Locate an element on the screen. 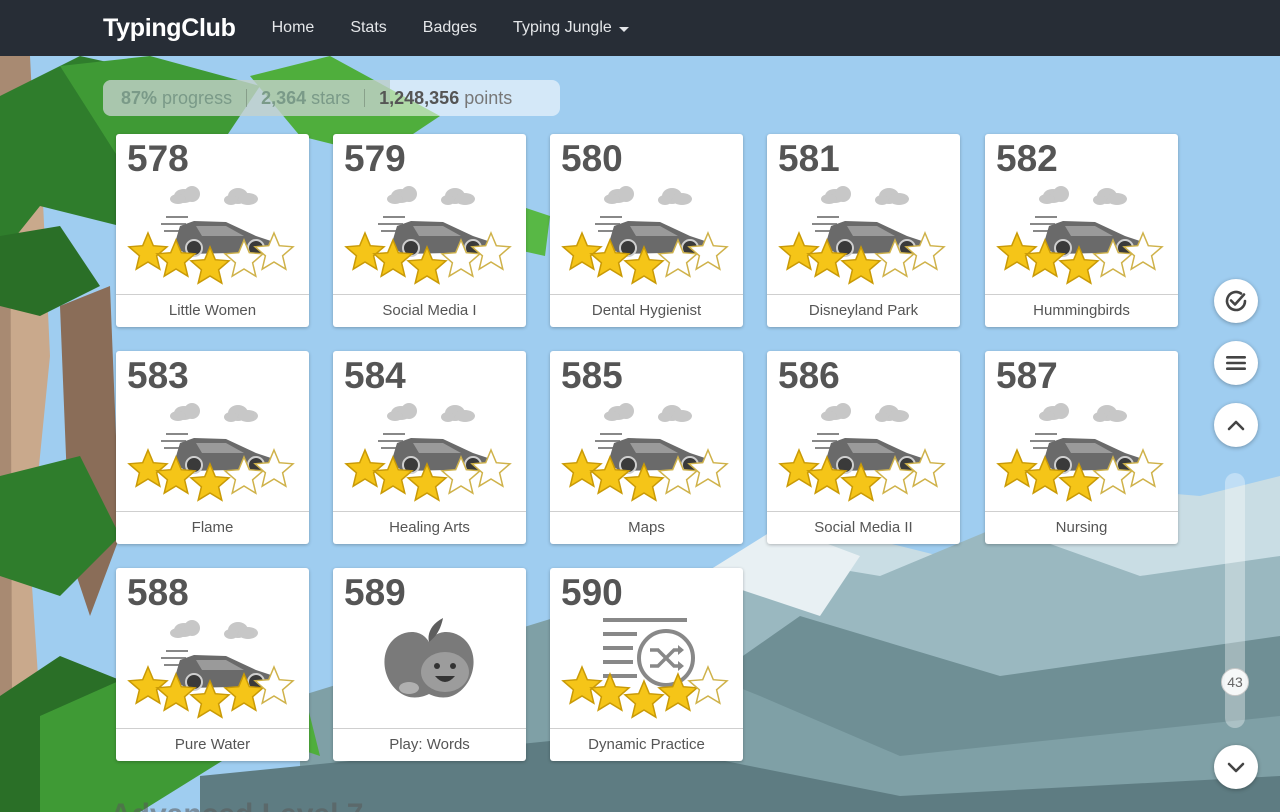 The height and width of the screenshot is (812, 1280). menu-button is located at coordinates (1236, 363).